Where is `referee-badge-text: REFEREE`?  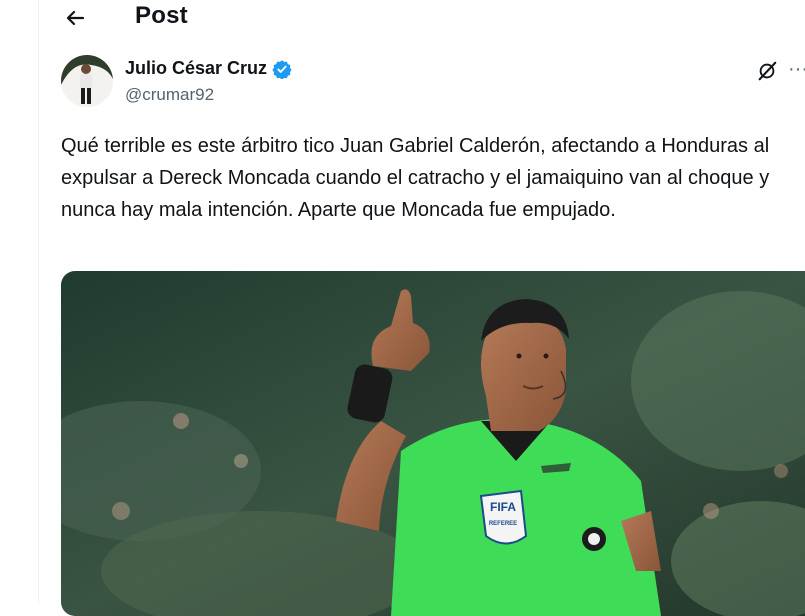 referee-badge-text: REFEREE is located at coordinates (503, 524).